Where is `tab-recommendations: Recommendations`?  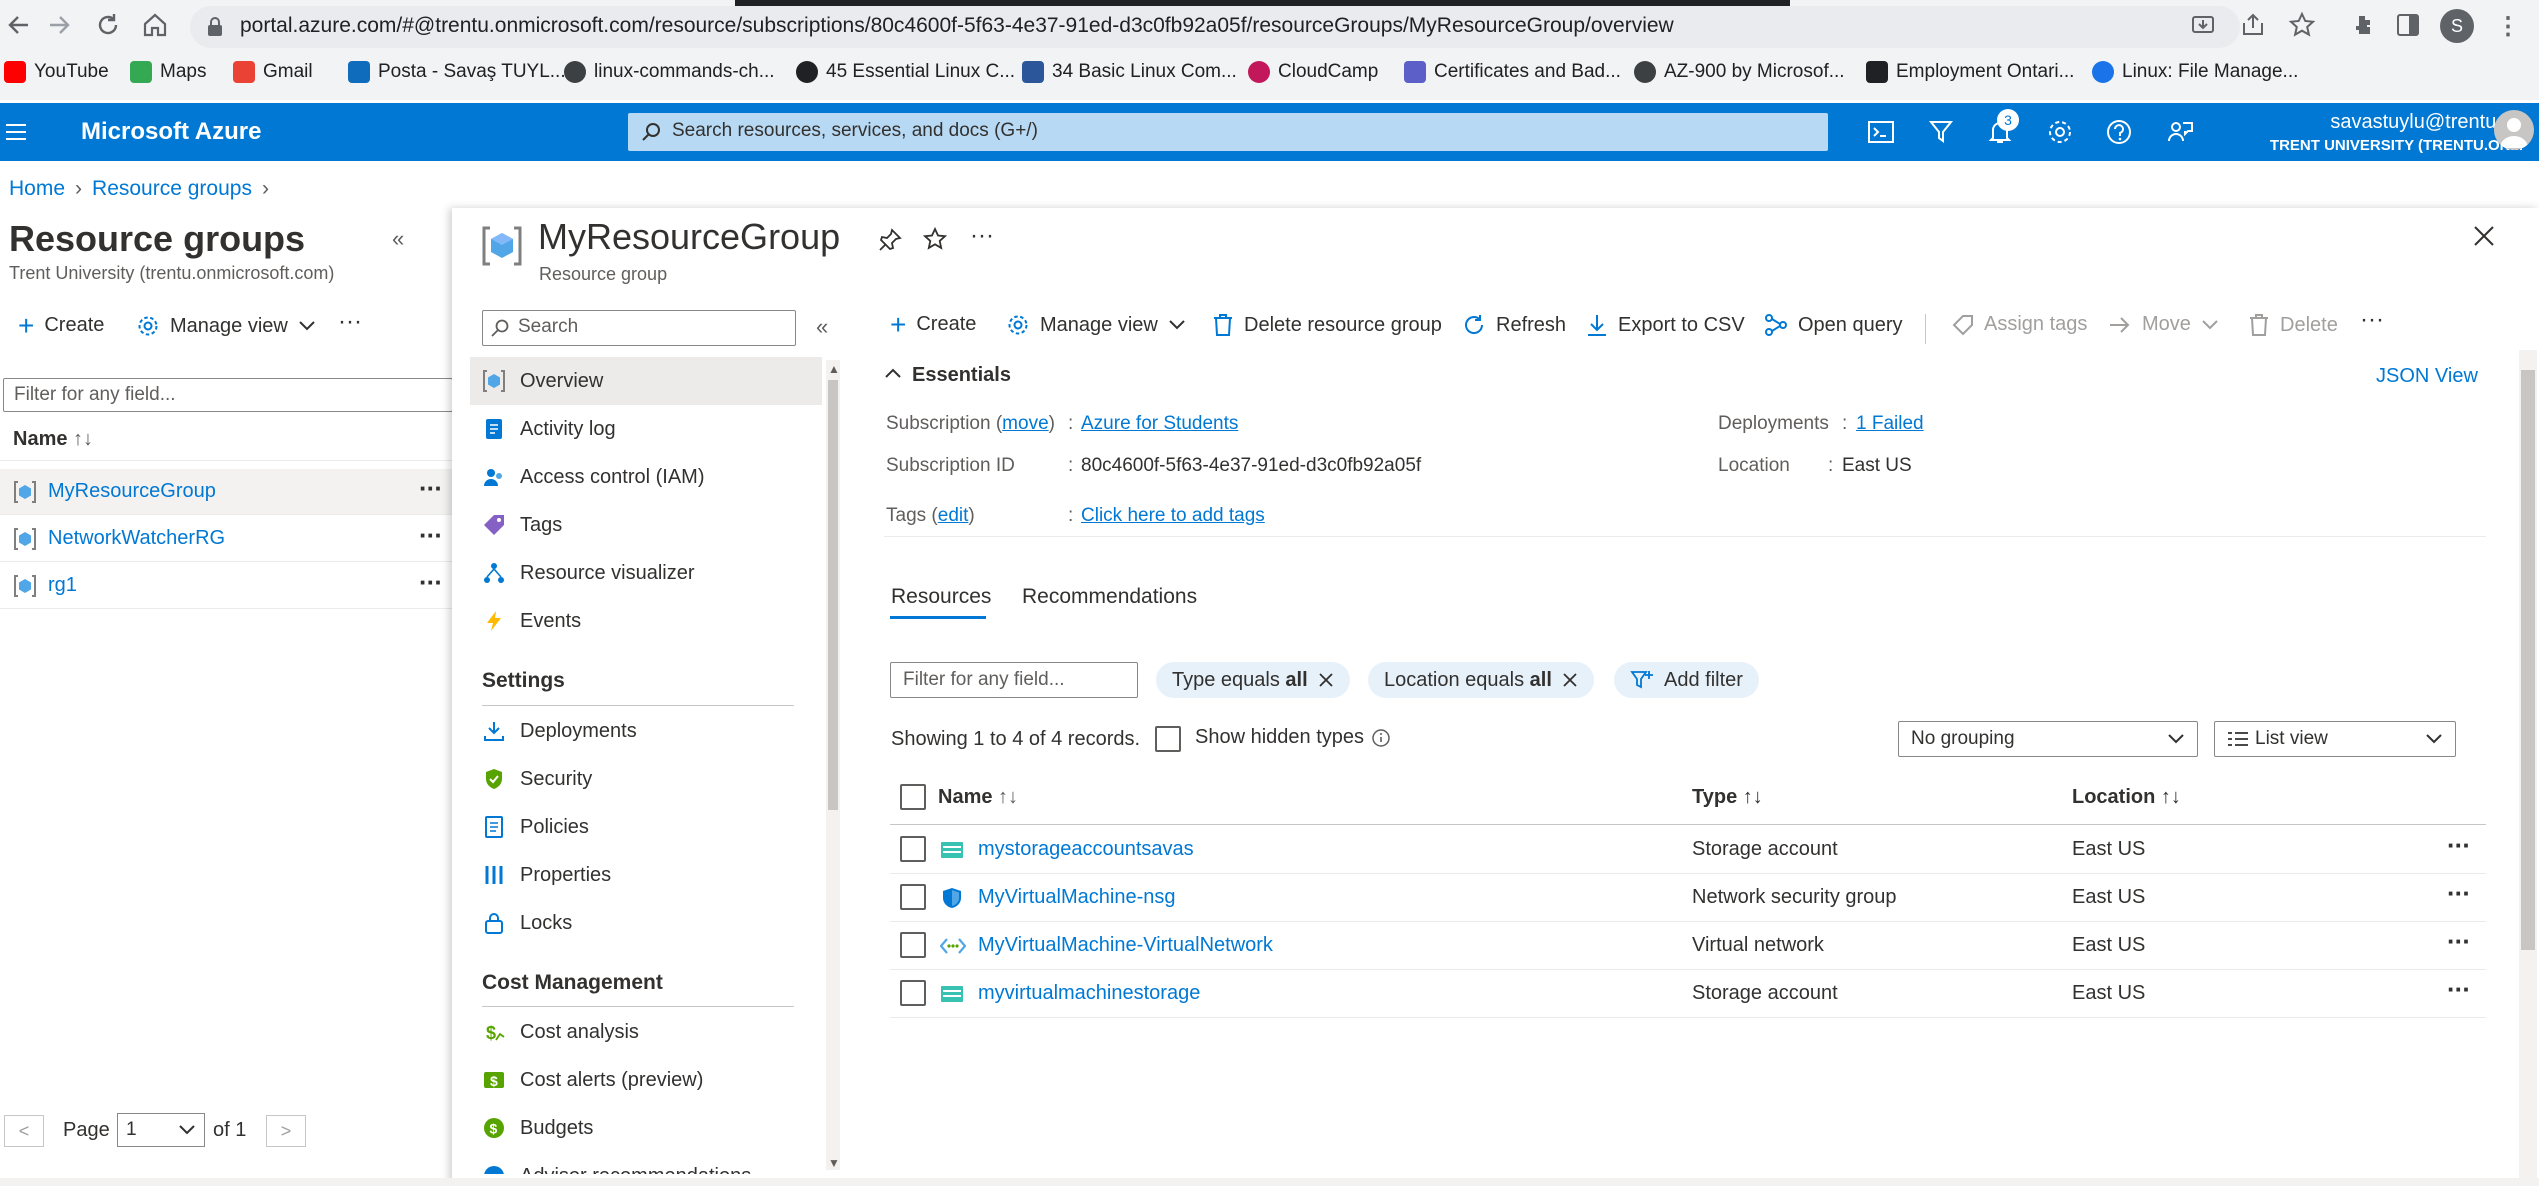 tab-recommendations: Recommendations is located at coordinates (1109, 597).